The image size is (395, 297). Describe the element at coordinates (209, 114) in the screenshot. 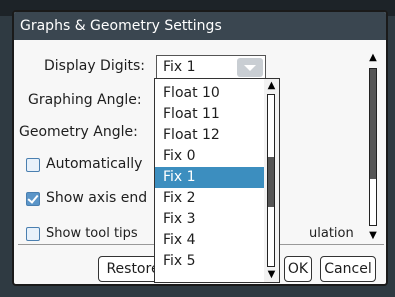

I see `dropdown-item: Float 11` at that location.